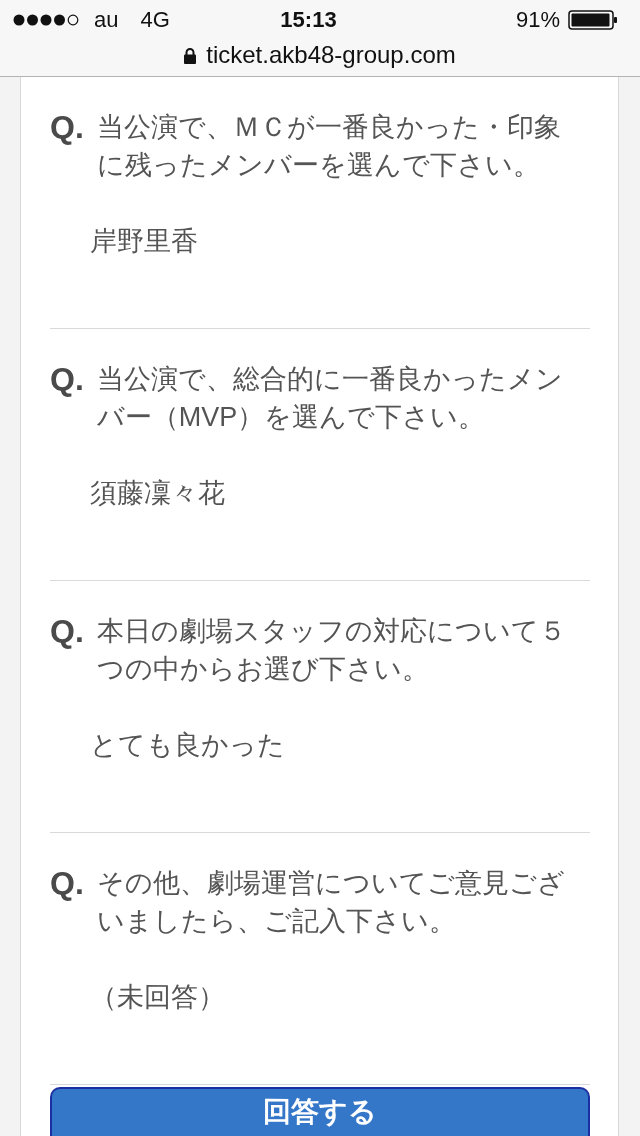 This screenshot has height=1136, width=640. I want to click on question-text: 本日の劇場スタッフの対応について５つの中からお選び下さい。, so click(331, 650).